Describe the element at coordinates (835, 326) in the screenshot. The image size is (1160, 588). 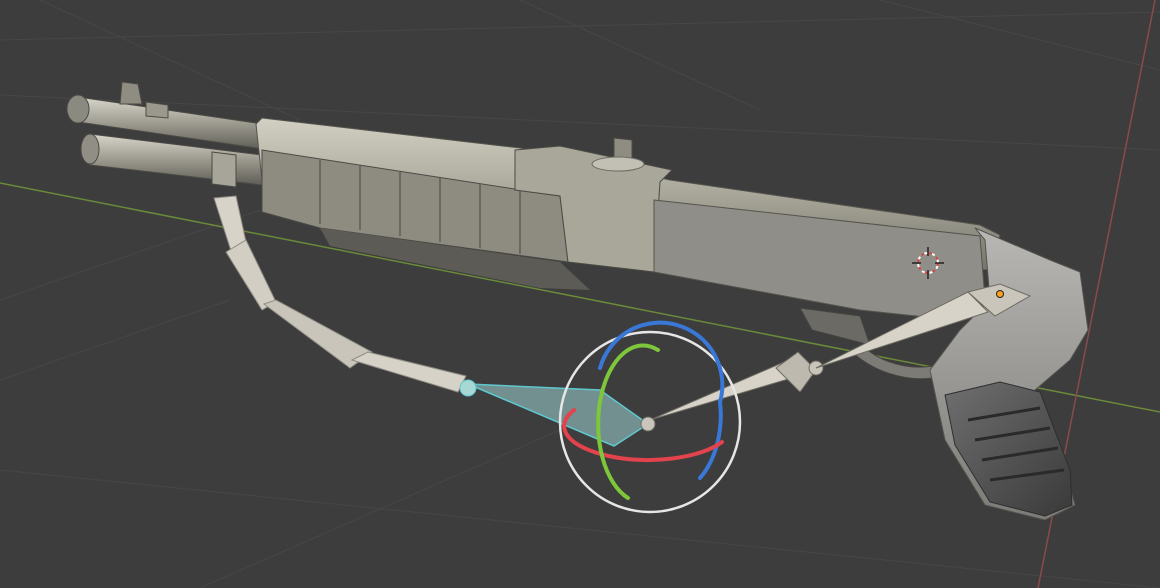
I see `trigger-guard` at that location.